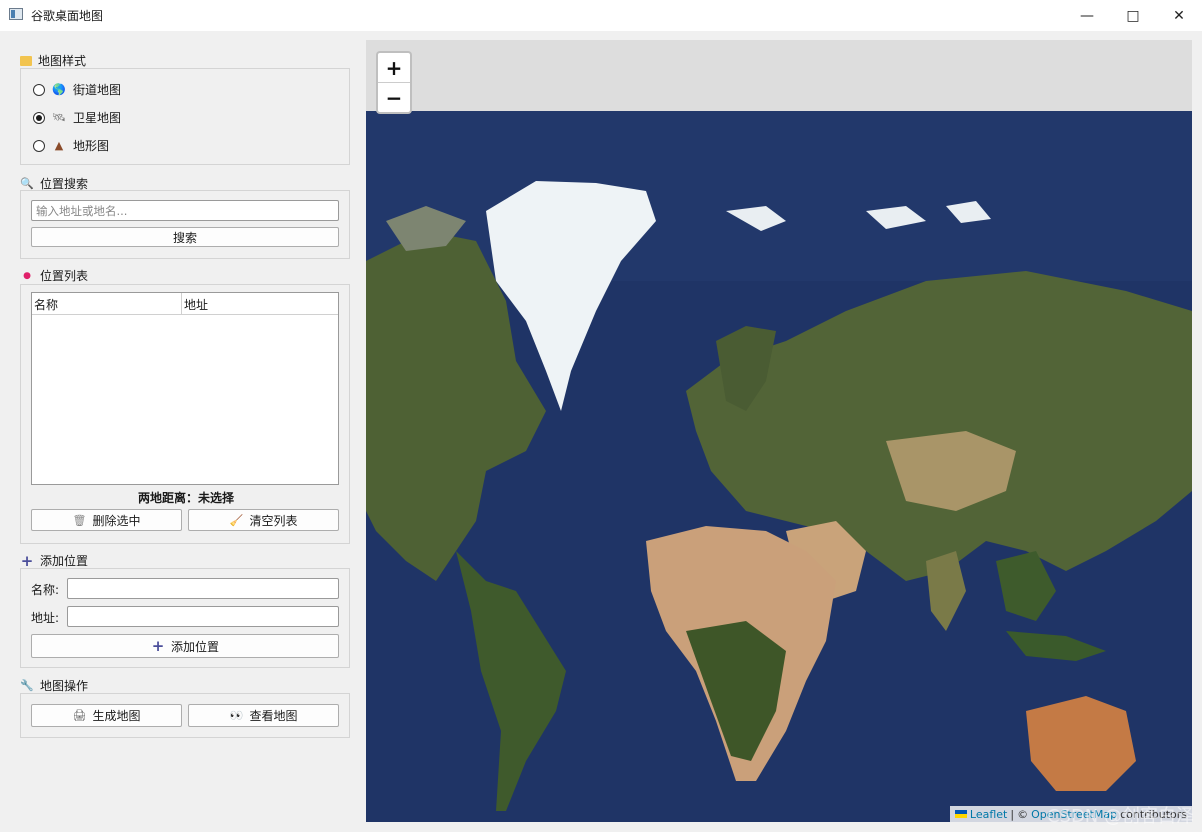  What do you see at coordinates (59, 117) in the screenshot?
I see `satellite-icon: 🛰` at bounding box center [59, 117].